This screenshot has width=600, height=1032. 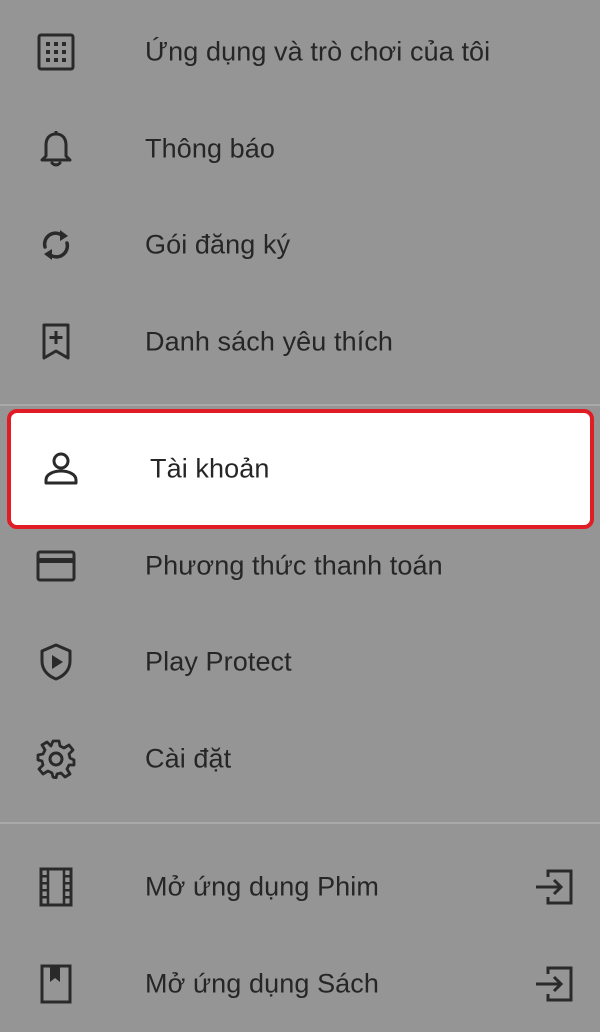 What do you see at coordinates (218, 661) in the screenshot?
I see `menu-item-label: Play Protect` at bounding box center [218, 661].